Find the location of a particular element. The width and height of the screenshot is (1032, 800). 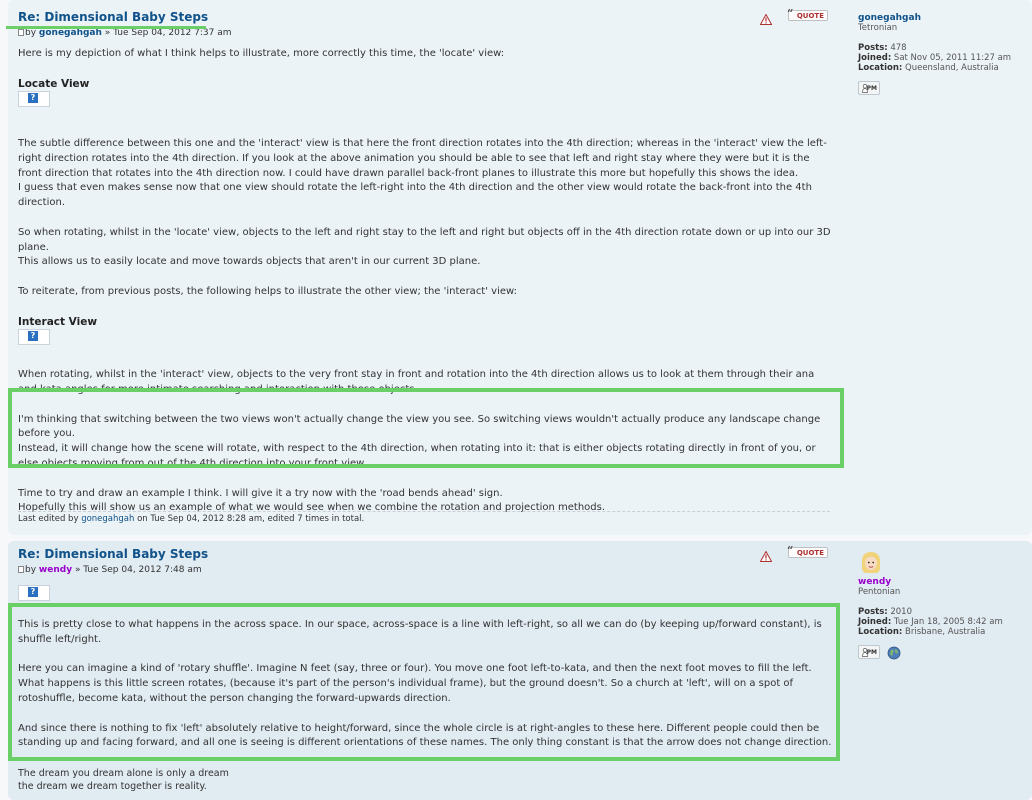

highlight-box is located at coordinates (426, 428).